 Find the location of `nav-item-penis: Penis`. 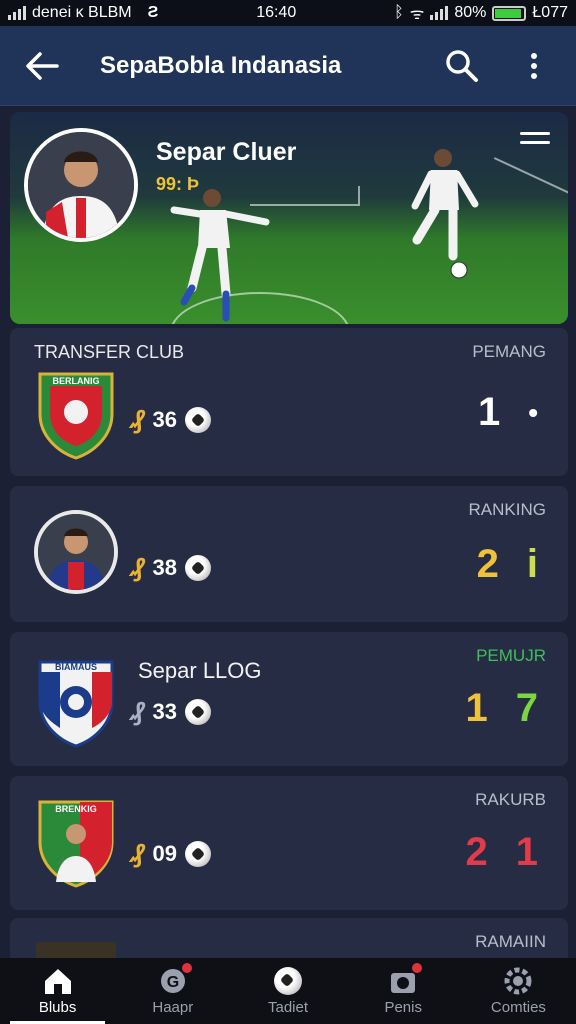

nav-item-penis: Penis is located at coordinates (403, 991).